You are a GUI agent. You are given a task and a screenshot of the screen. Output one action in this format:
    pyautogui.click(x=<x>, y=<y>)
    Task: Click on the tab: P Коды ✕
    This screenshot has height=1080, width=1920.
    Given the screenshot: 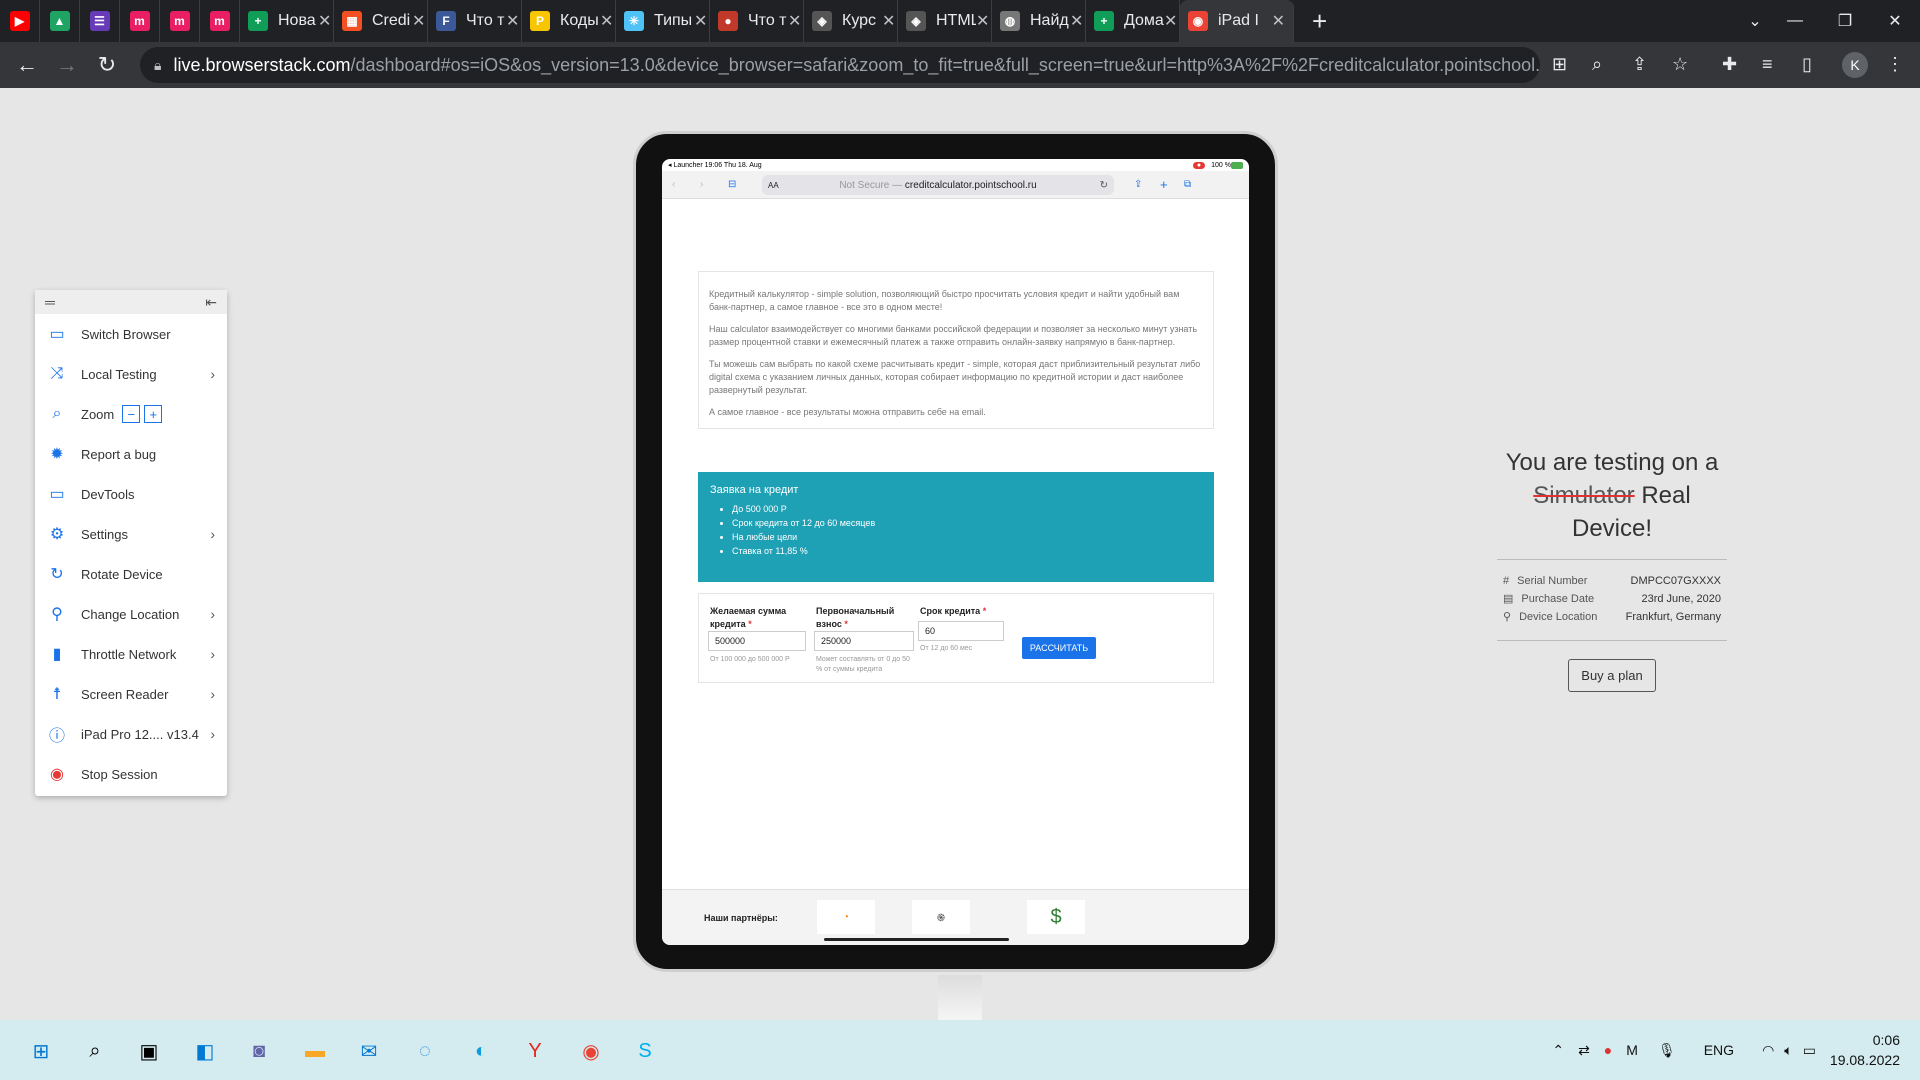 What is the action you would take?
    pyautogui.click(x=569, y=21)
    